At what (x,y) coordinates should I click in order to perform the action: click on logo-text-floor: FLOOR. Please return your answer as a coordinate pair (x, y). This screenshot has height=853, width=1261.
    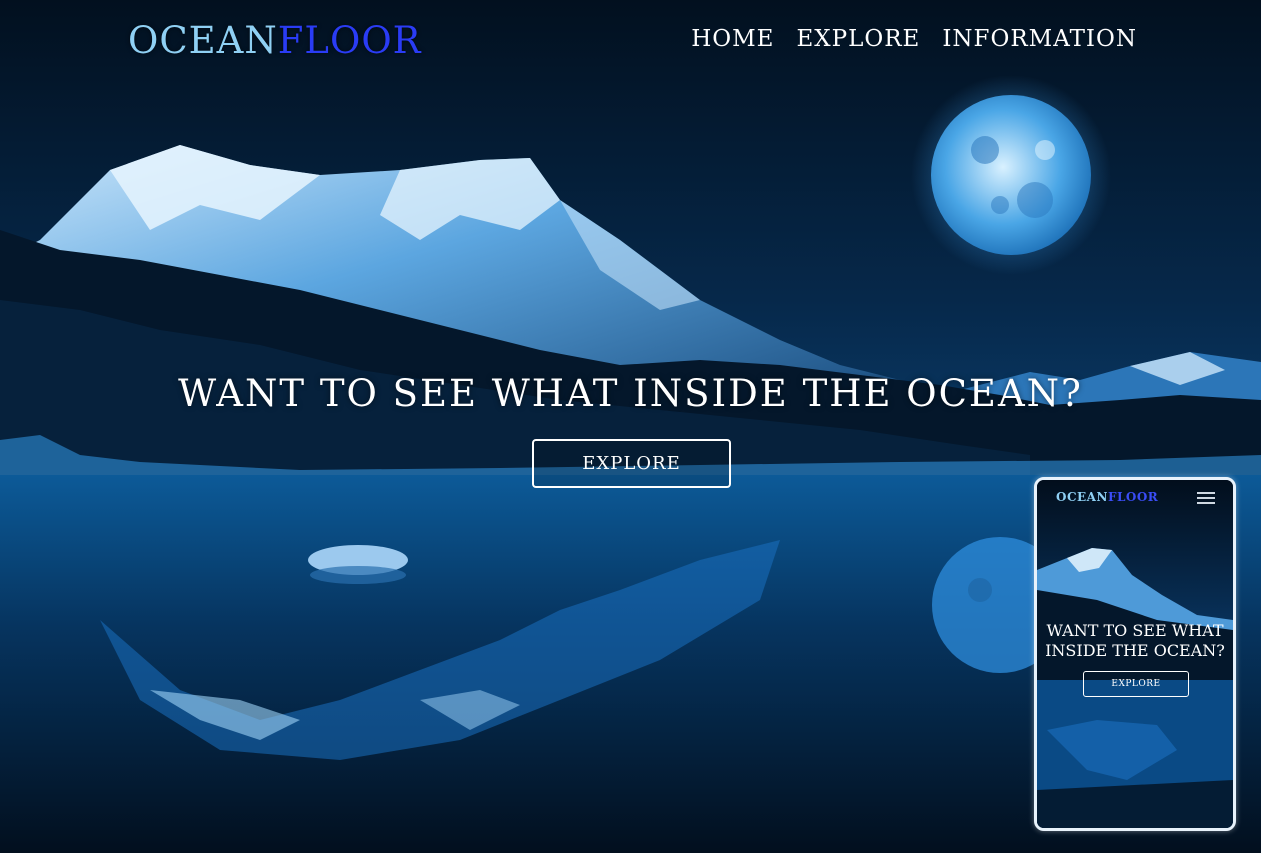
    Looking at the image, I should click on (349, 40).